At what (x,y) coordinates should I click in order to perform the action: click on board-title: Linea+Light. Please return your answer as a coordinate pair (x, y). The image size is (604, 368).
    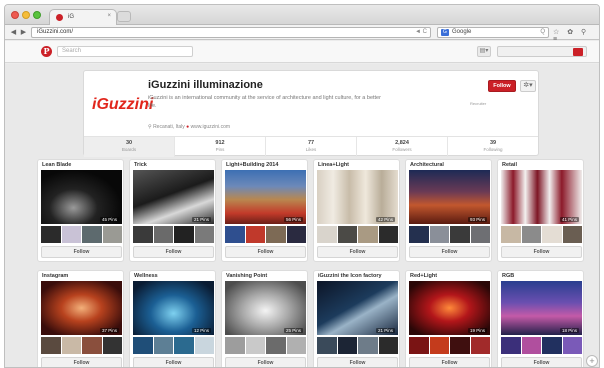
    Looking at the image, I should click on (334, 165).